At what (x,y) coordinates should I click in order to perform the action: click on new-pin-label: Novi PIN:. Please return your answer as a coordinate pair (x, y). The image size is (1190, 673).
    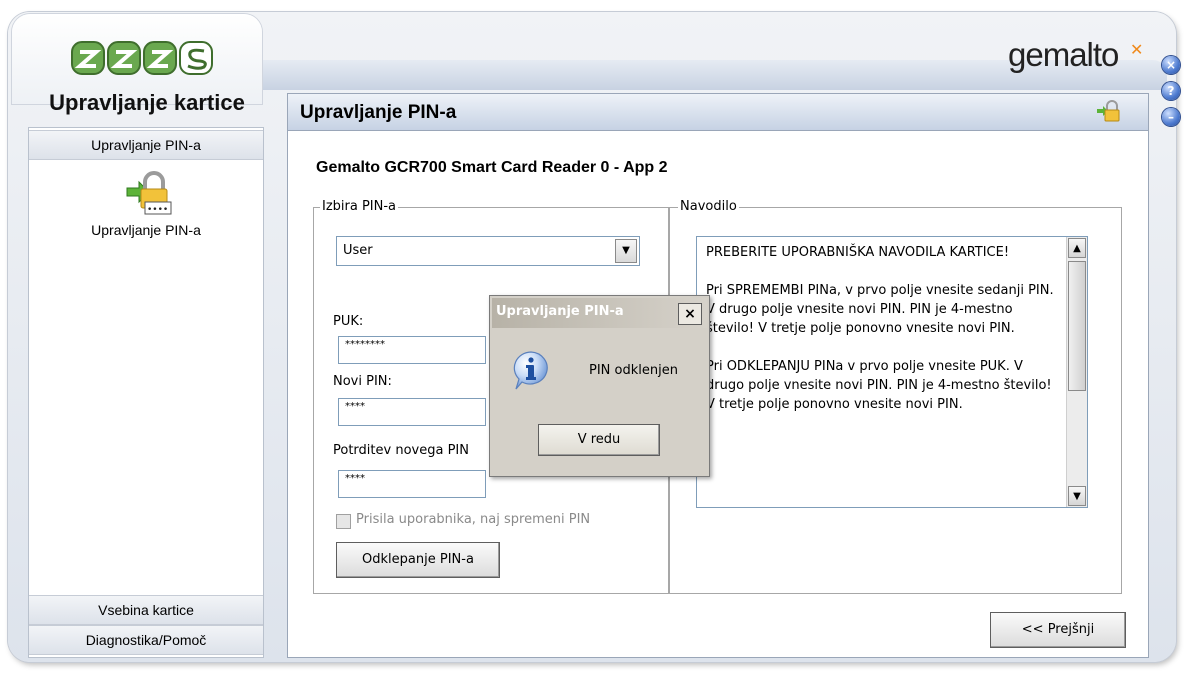
    Looking at the image, I should click on (362, 381).